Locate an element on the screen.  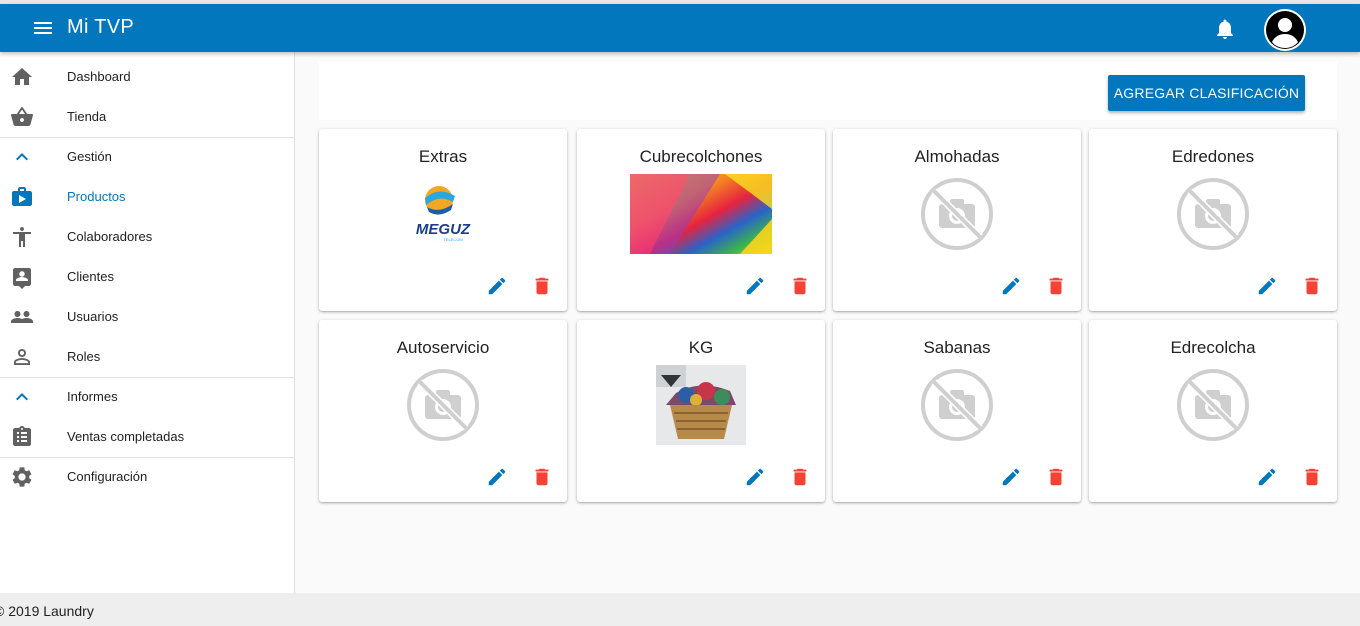
product-icon is located at coordinates (22, 196).